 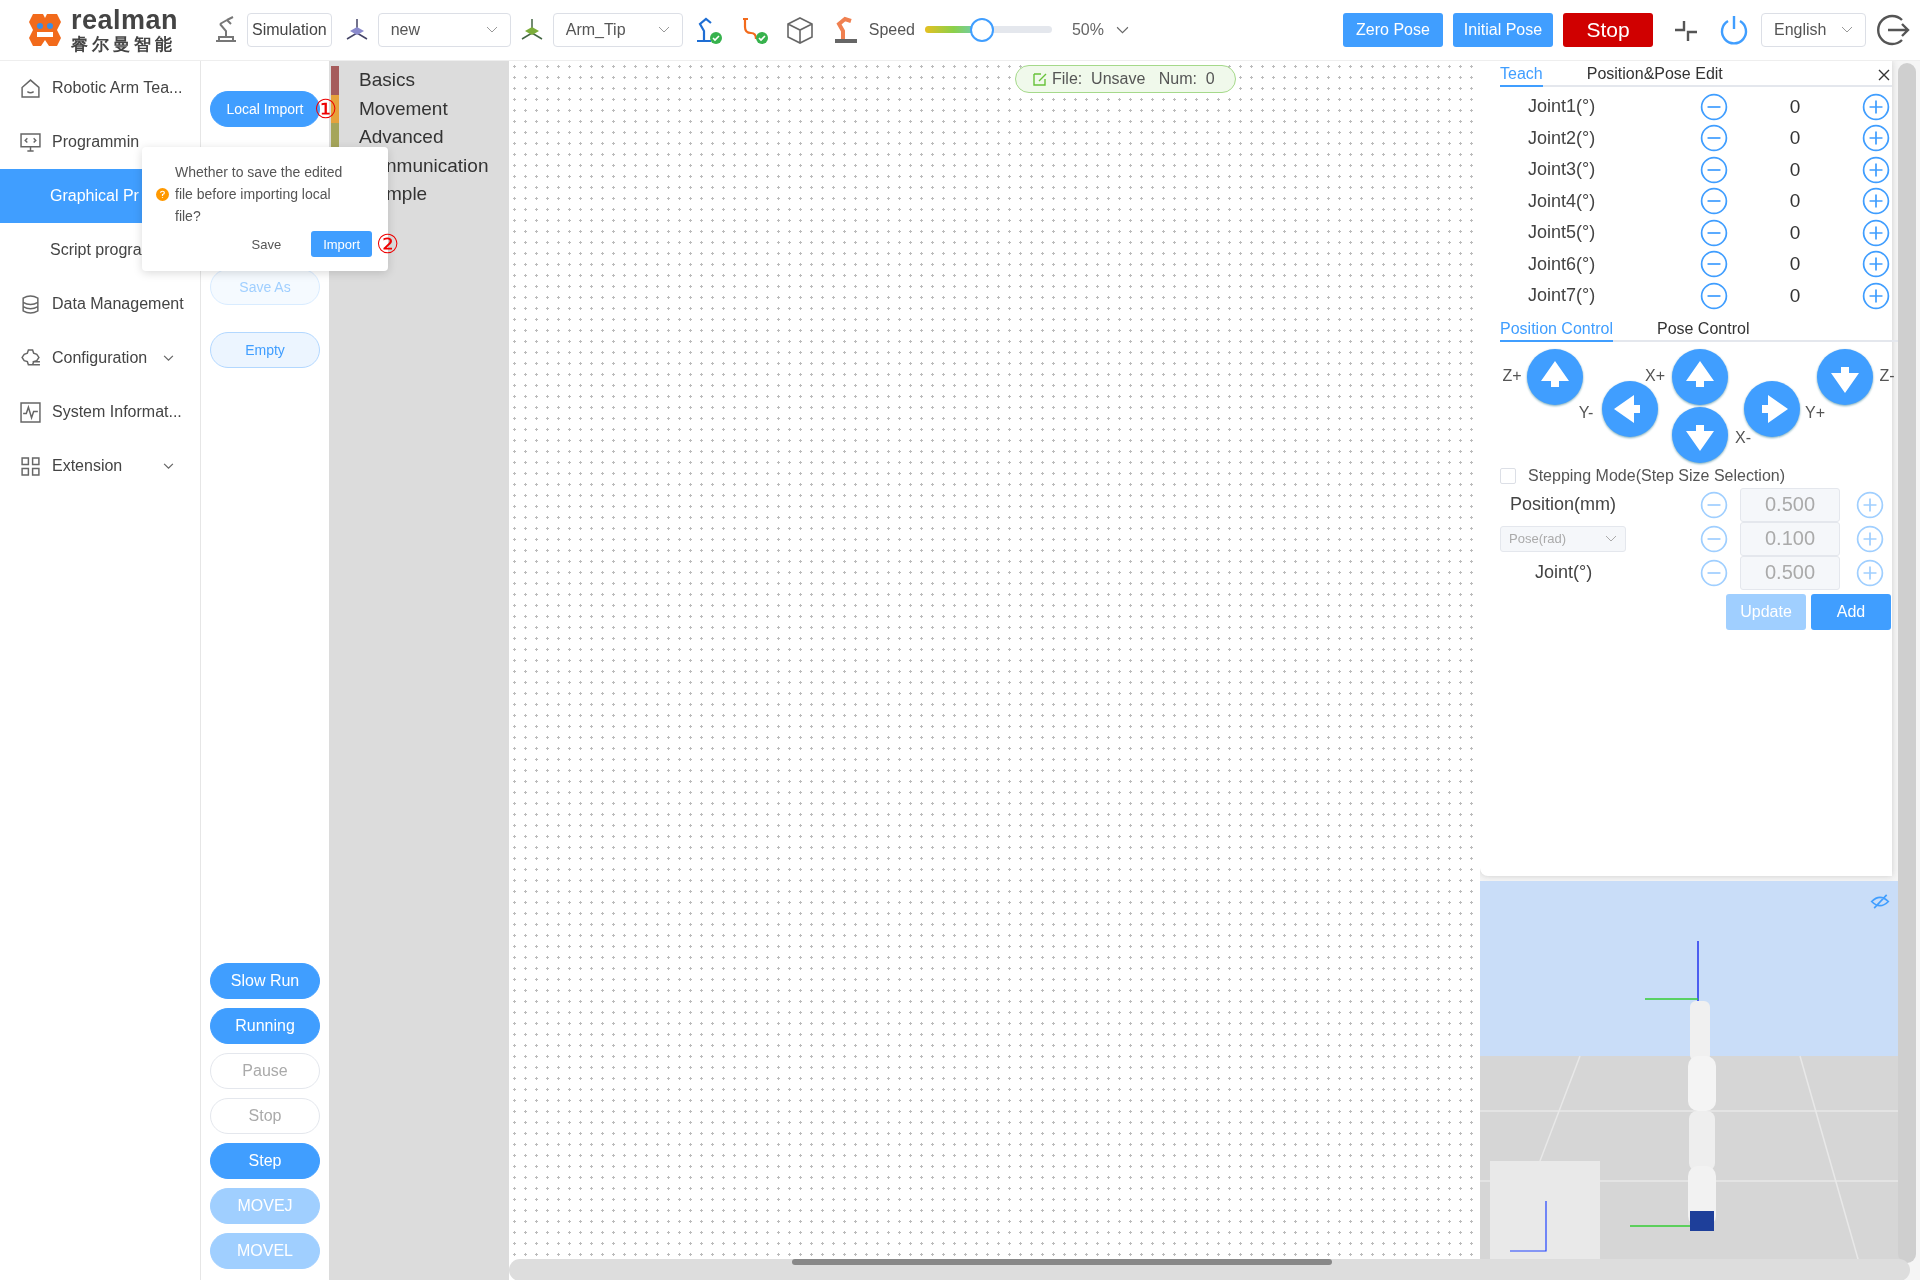 I want to click on joint-label: Joint2(°), so click(x=1562, y=138).